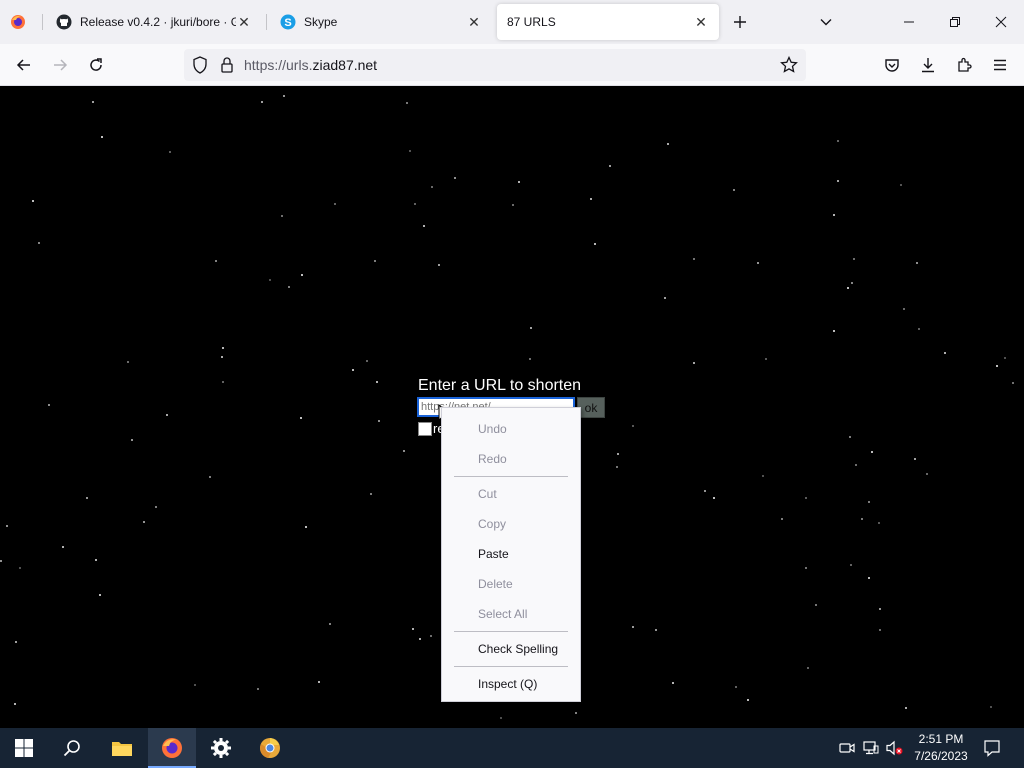  Describe the element at coordinates (495, 65) in the screenshot. I see `address-bar: https://urls.ziad87.net` at that location.